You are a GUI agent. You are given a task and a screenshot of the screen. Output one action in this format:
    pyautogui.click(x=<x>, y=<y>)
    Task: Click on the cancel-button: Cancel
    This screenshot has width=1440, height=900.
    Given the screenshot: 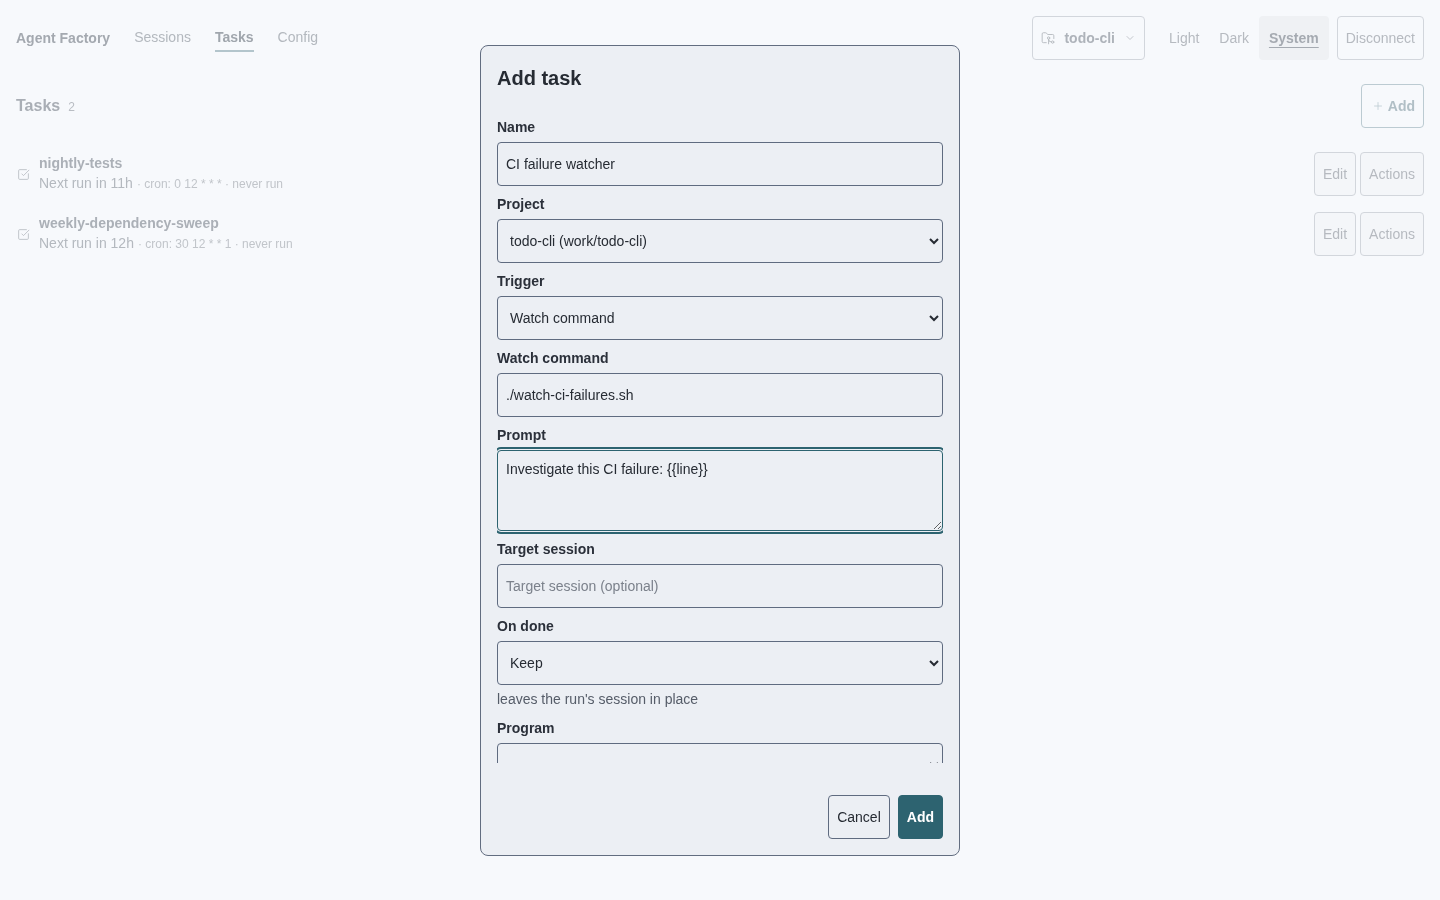 What is the action you would take?
    pyautogui.click(x=859, y=817)
    